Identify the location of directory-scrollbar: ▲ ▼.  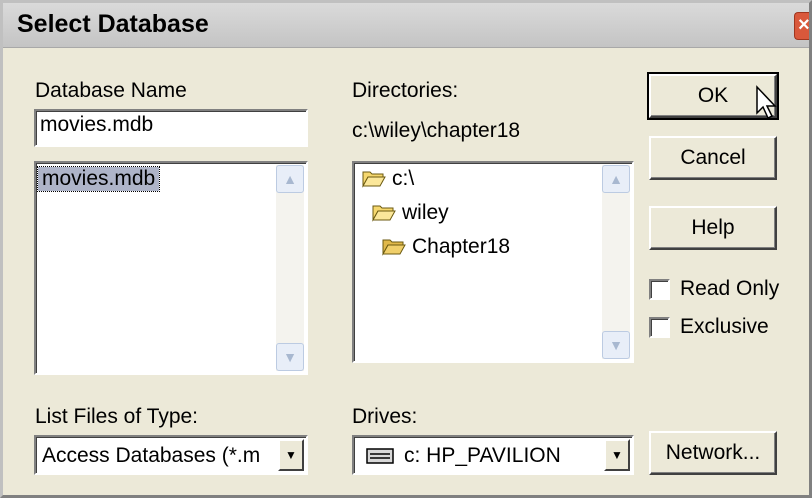
(616, 262).